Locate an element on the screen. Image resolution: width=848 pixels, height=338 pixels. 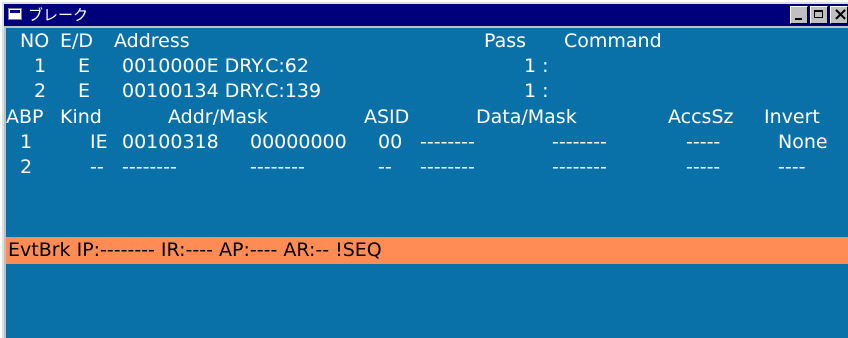
abp-mask: 00000000 is located at coordinates (298, 142).